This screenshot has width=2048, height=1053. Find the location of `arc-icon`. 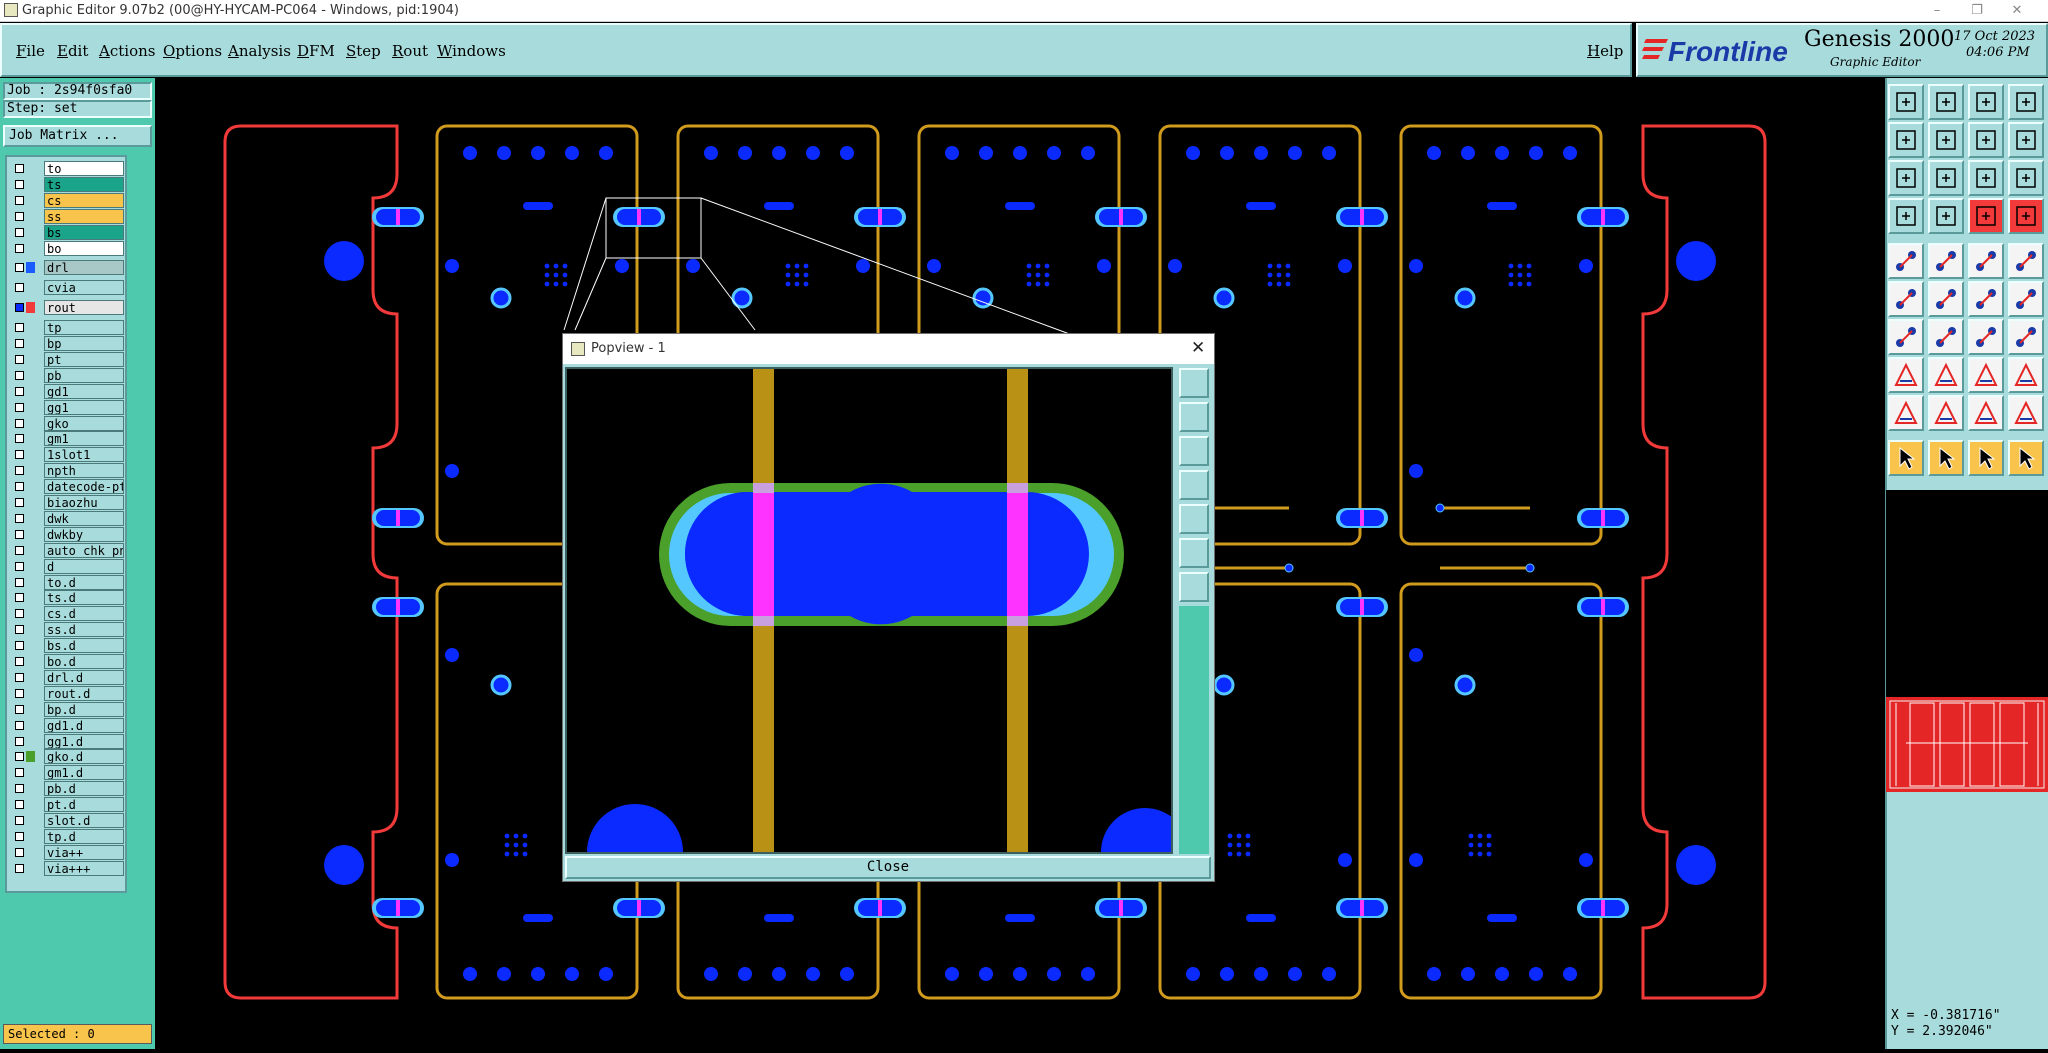

arc-icon is located at coordinates (1986, 299).